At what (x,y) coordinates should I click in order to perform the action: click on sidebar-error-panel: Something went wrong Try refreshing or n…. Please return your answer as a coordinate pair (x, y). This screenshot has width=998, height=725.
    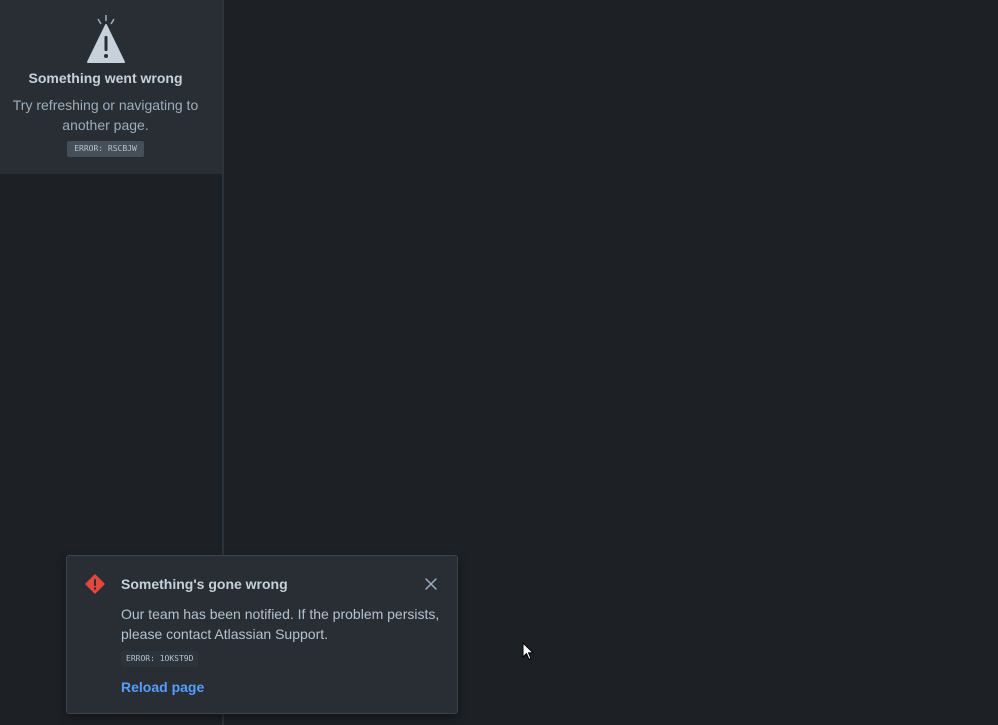
    Looking at the image, I should click on (111, 87).